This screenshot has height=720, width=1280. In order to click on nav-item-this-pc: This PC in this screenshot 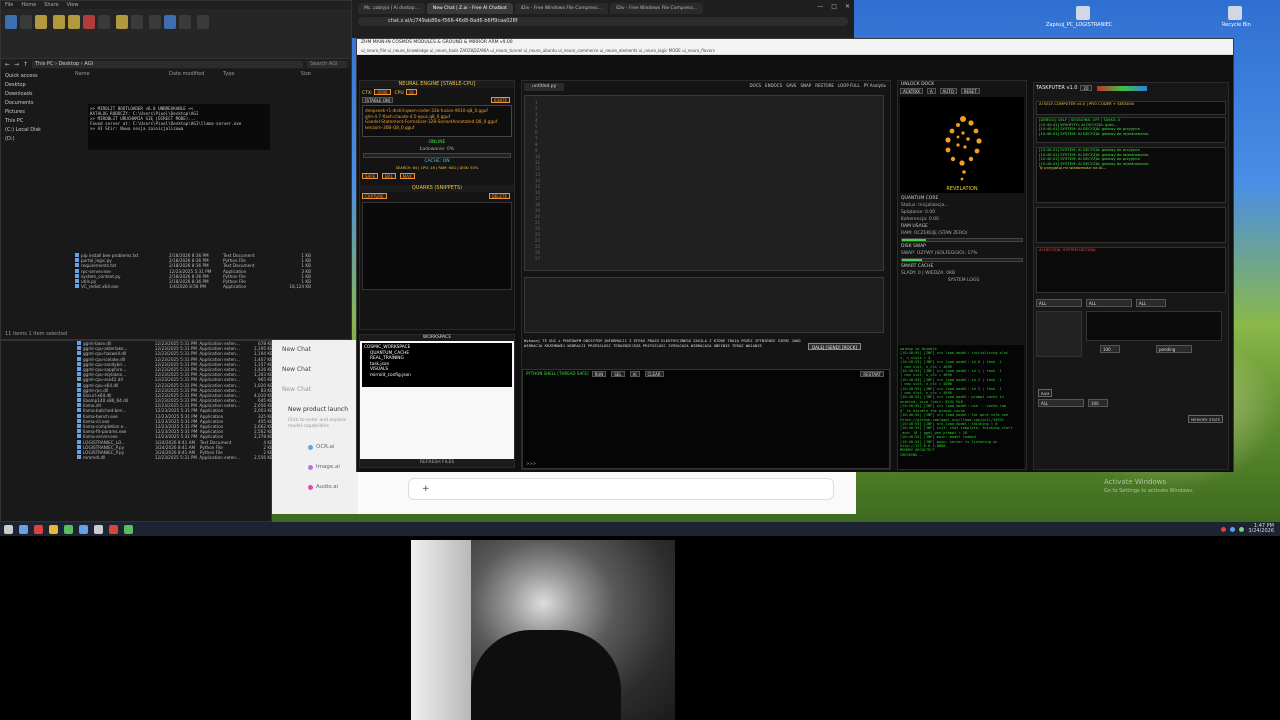, I will do `click(36, 121)`.